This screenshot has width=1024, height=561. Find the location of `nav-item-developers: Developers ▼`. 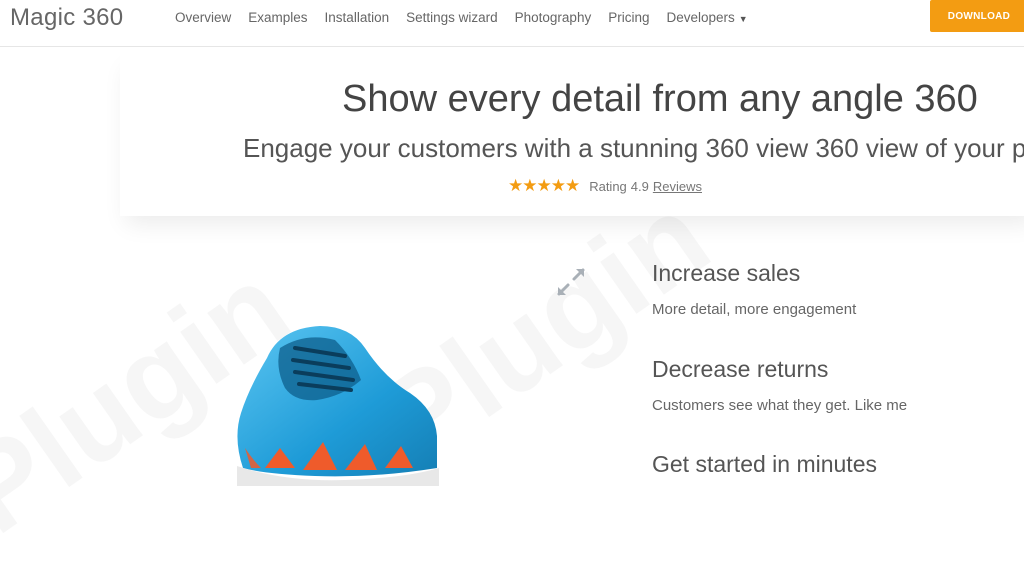

nav-item-developers: Developers ▼ is located at coordinates (706, 17).